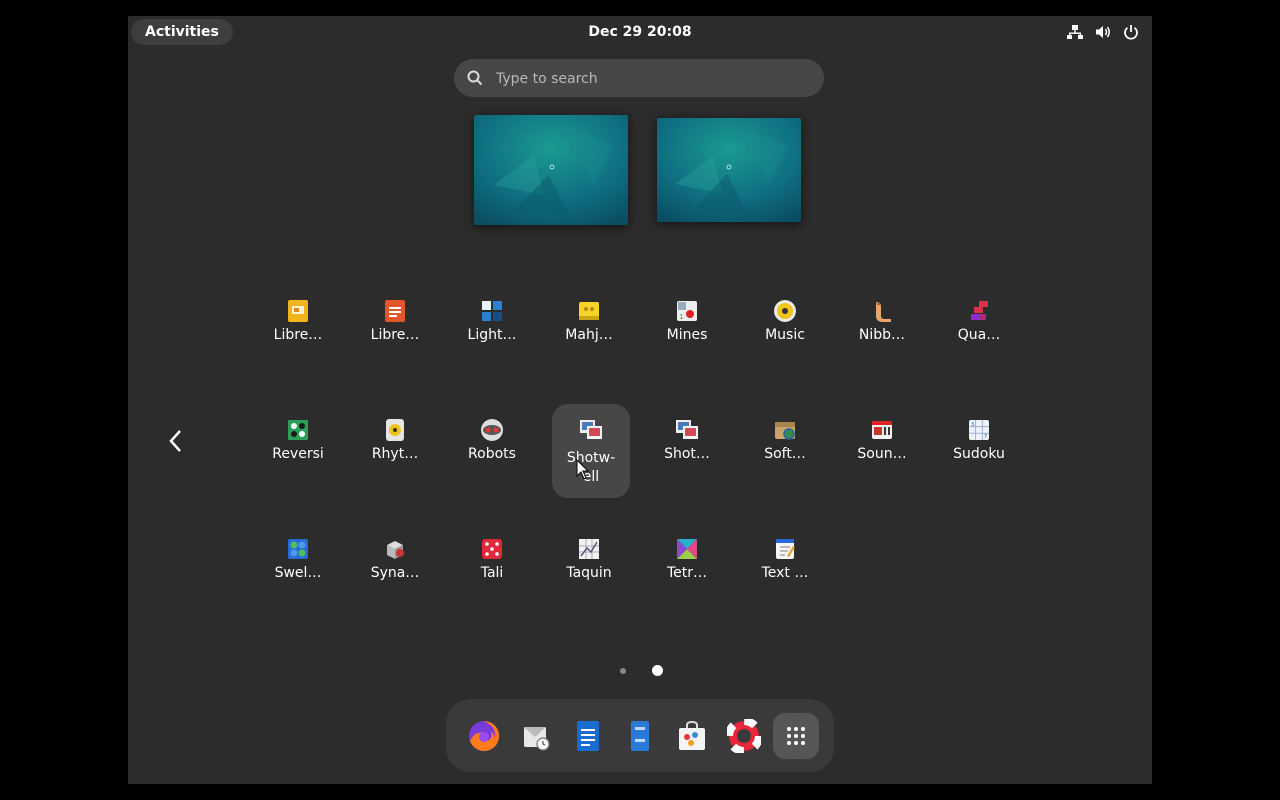 The image size is (1280, 800). Describe the element at coordinates (492, 430) in the screenshot. I see `robots-icon` at that location.